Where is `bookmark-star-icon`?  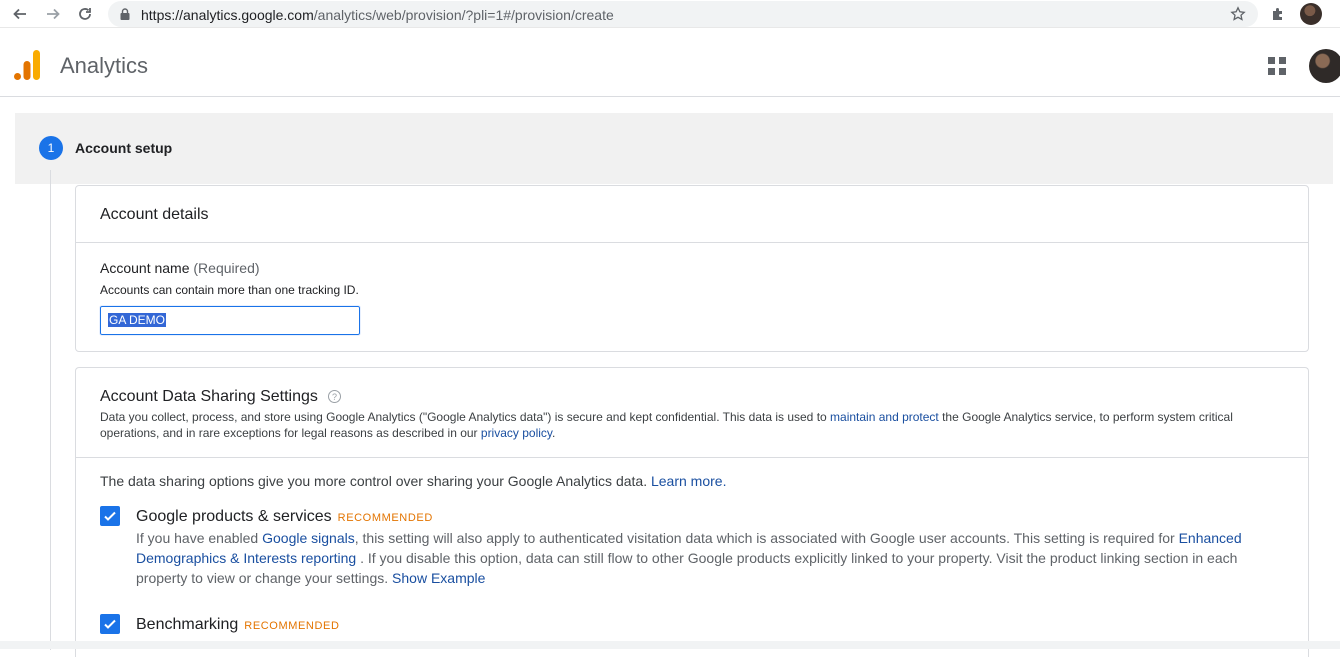 bookmark-star-icon is located at coordinates (1238, 14).